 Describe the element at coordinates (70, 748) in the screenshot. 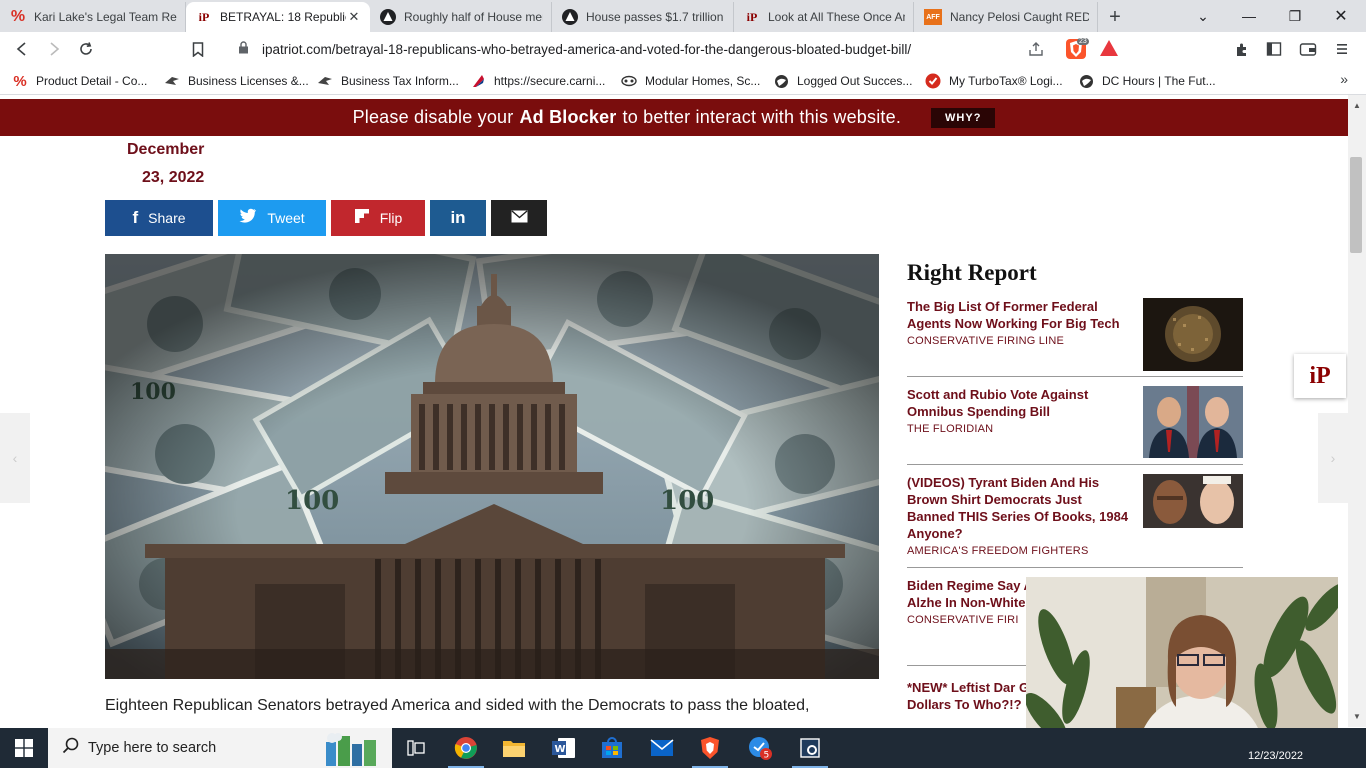

I see `search-icon` at that location.